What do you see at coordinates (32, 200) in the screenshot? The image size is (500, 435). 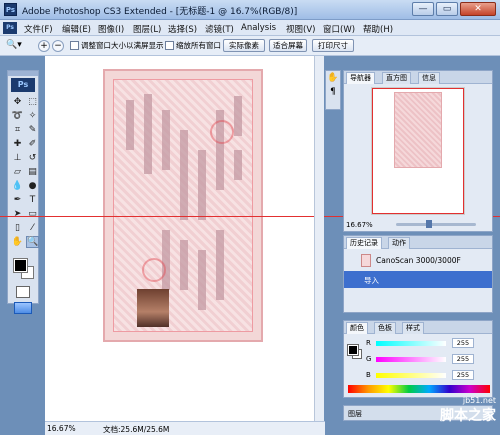 I see `type-tool-icon: T` at bounding box center [32, 200].